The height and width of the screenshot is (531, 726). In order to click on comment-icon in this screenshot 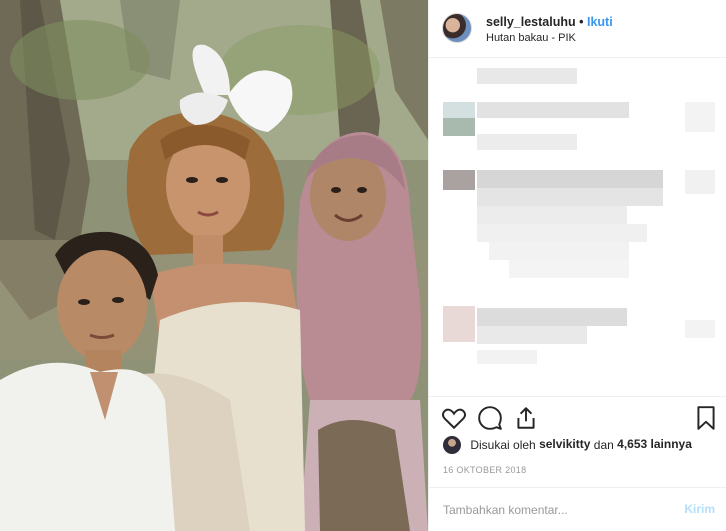, I will do `click(490, 418)`.